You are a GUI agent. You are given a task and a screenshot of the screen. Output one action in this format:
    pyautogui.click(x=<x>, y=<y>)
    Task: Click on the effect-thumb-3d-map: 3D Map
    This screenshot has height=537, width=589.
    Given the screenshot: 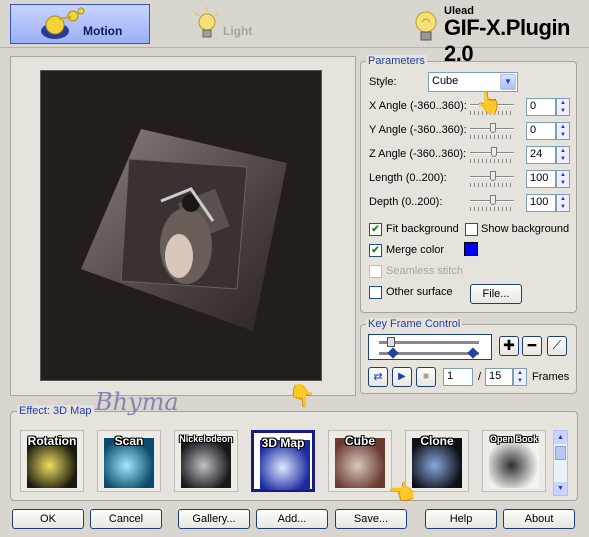 What is the action you would take?
    pyautogui.click(x=283, y=461)
    